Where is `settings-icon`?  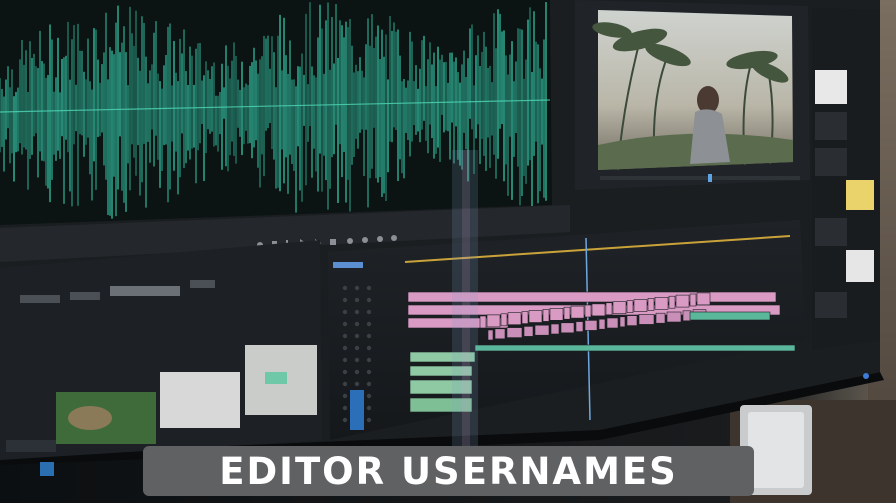 settings-icon is located at coordinates (380, 239).